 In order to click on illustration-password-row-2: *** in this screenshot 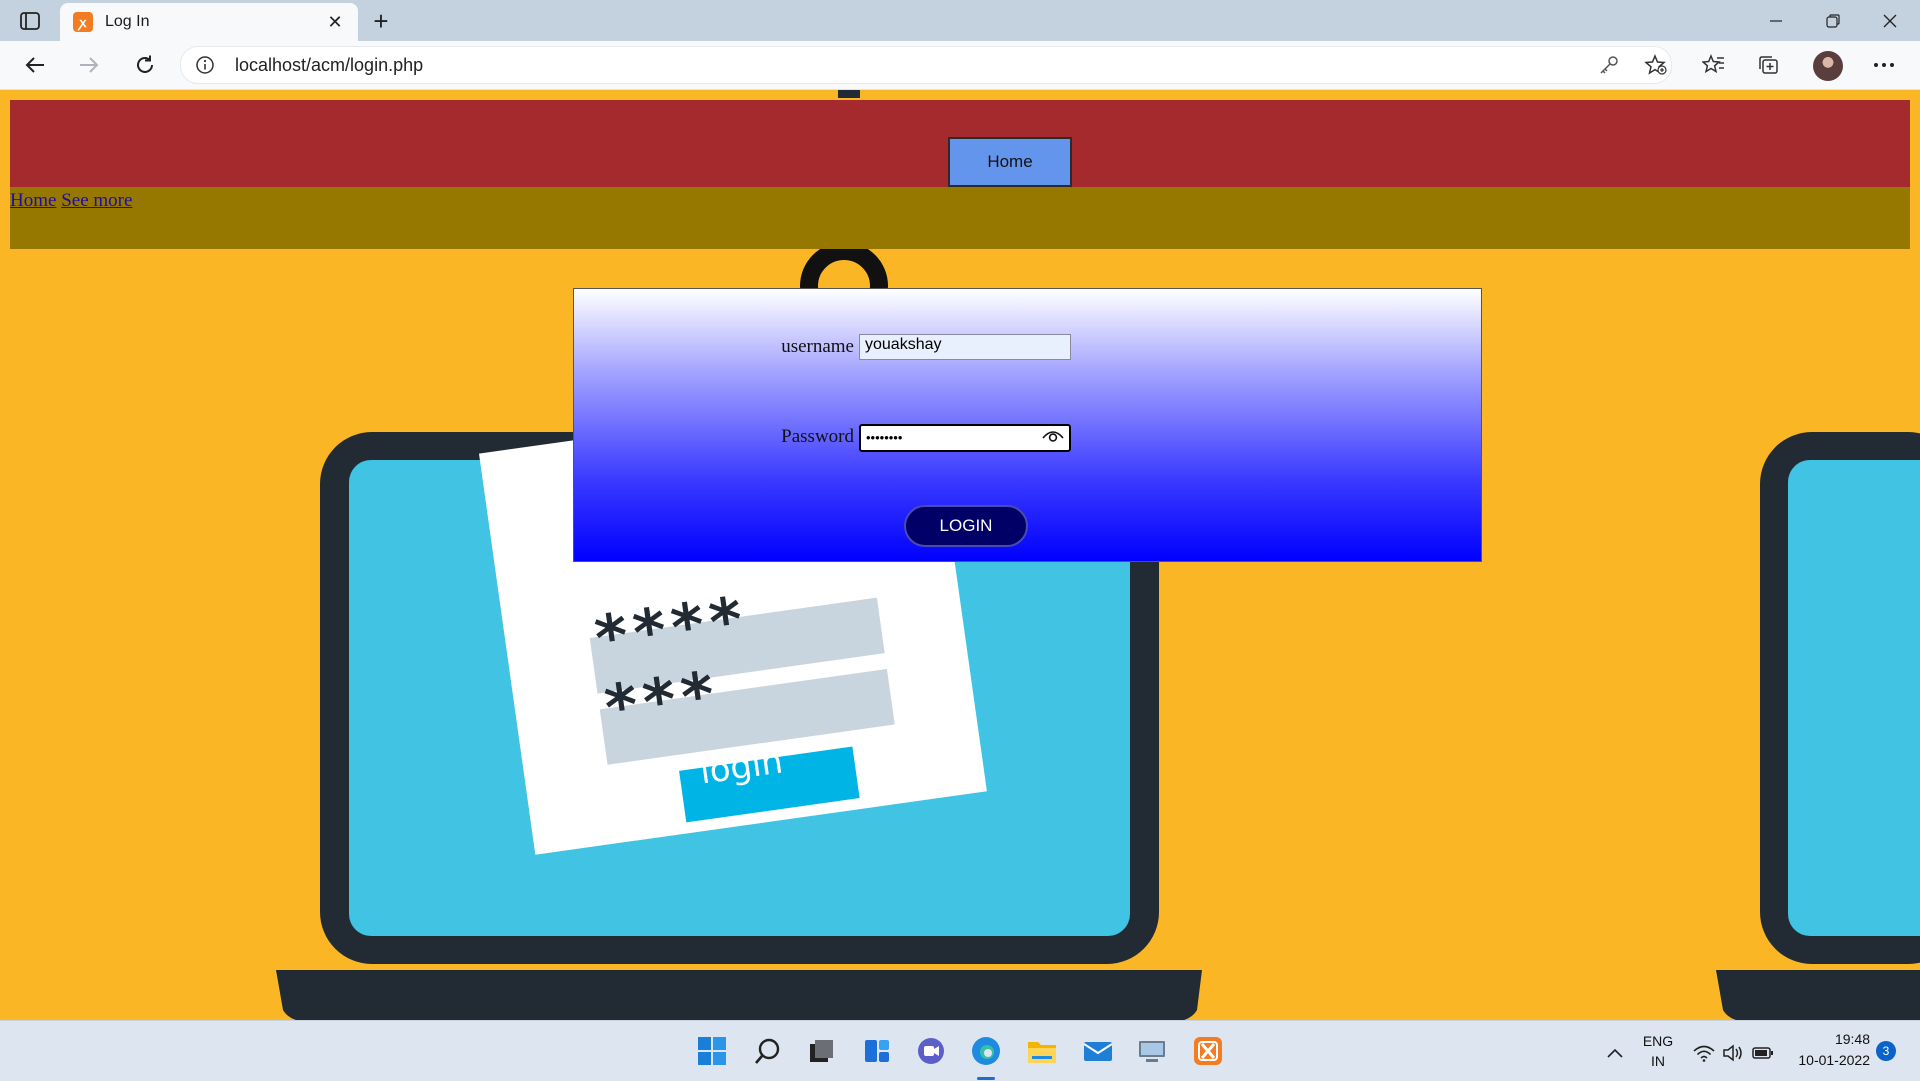, I will do `click(662, 700)`.